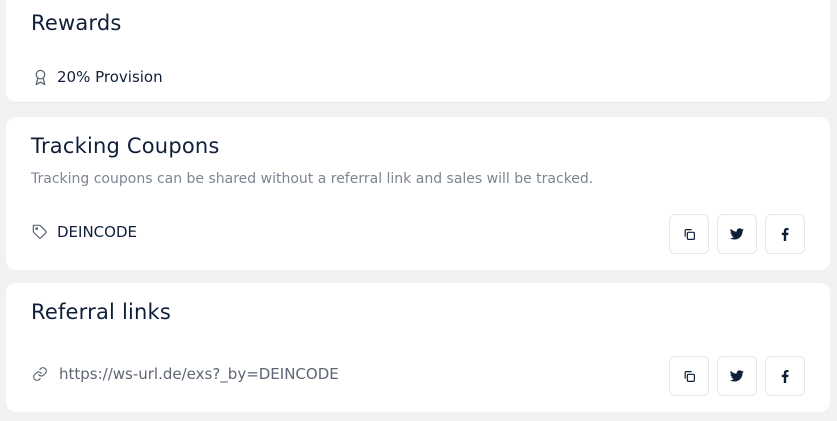 This screenshot has width=837, height=421. Describe the element at coordinates (40, 232) in the screenshot. I see `tag-icon` at that location.